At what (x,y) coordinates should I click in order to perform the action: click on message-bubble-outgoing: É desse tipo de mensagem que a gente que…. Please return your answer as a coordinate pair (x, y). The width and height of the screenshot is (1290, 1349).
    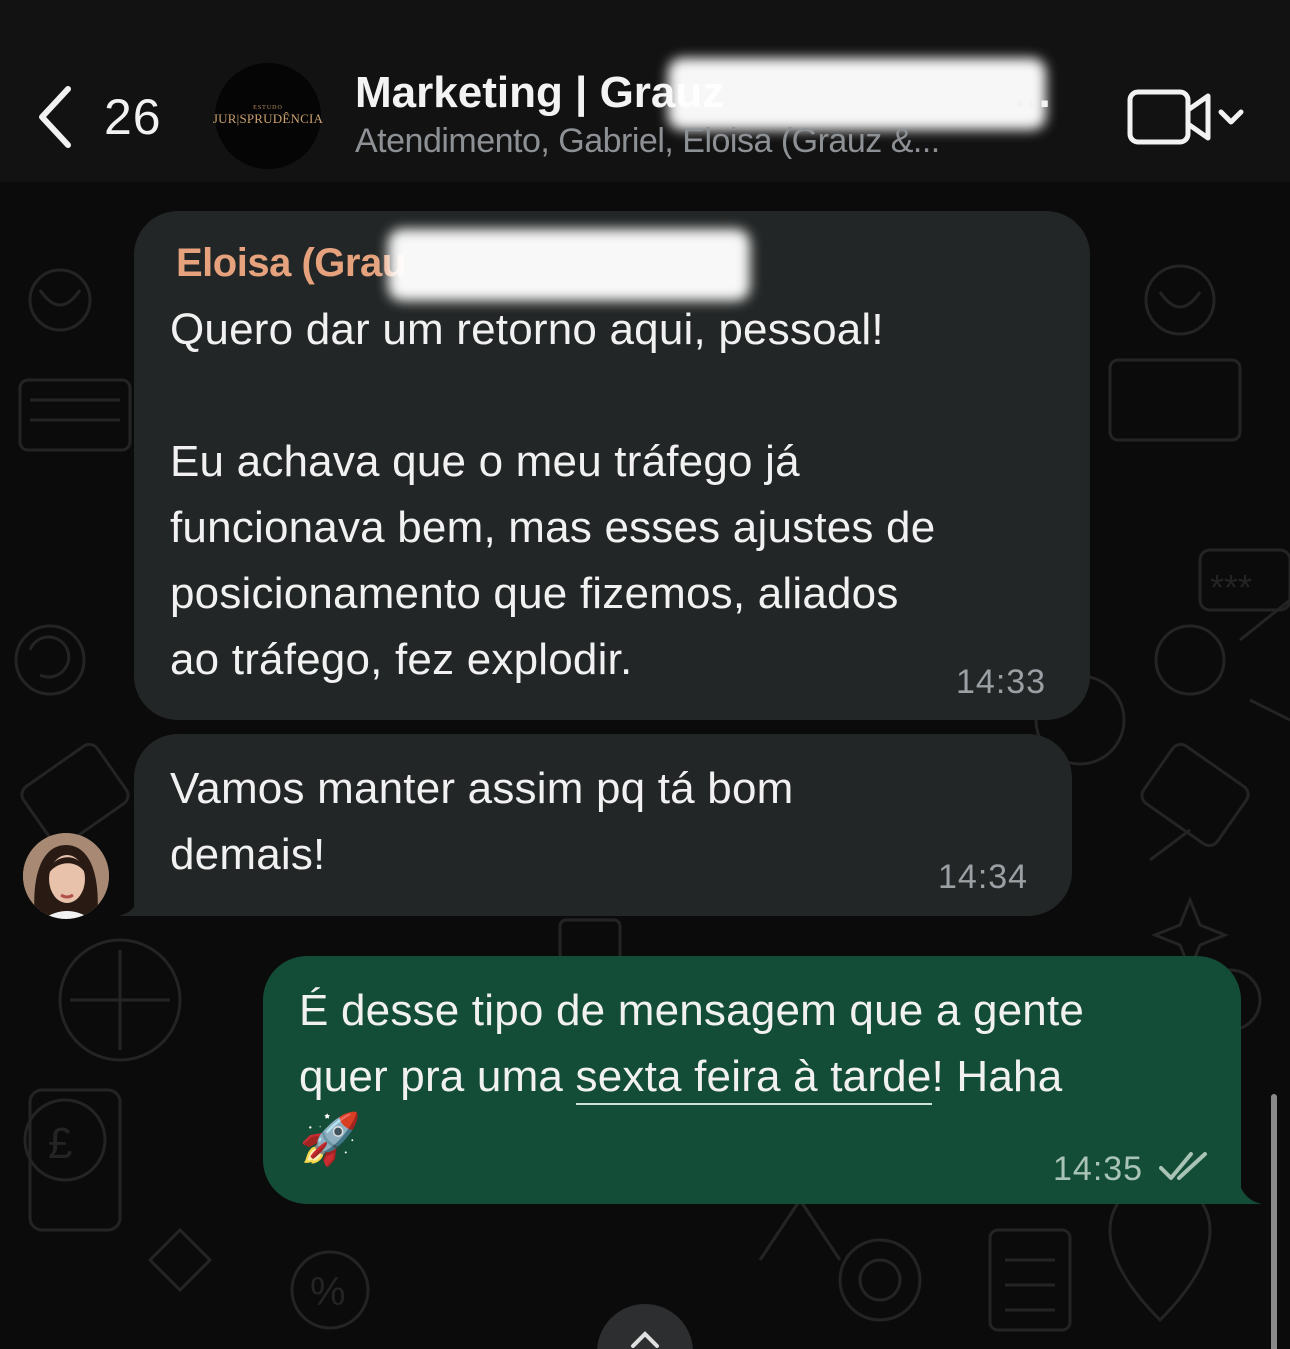
    Looking at the image, I should click on (752, 1080).